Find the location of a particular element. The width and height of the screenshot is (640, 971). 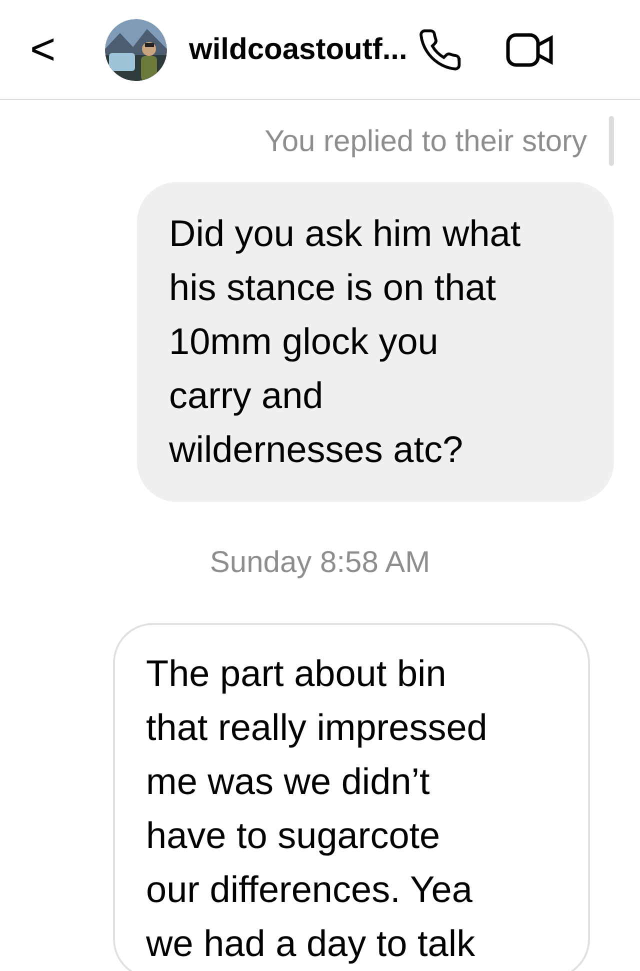

story-reply-note: You replied to their story is located at coordinates (425, 142).